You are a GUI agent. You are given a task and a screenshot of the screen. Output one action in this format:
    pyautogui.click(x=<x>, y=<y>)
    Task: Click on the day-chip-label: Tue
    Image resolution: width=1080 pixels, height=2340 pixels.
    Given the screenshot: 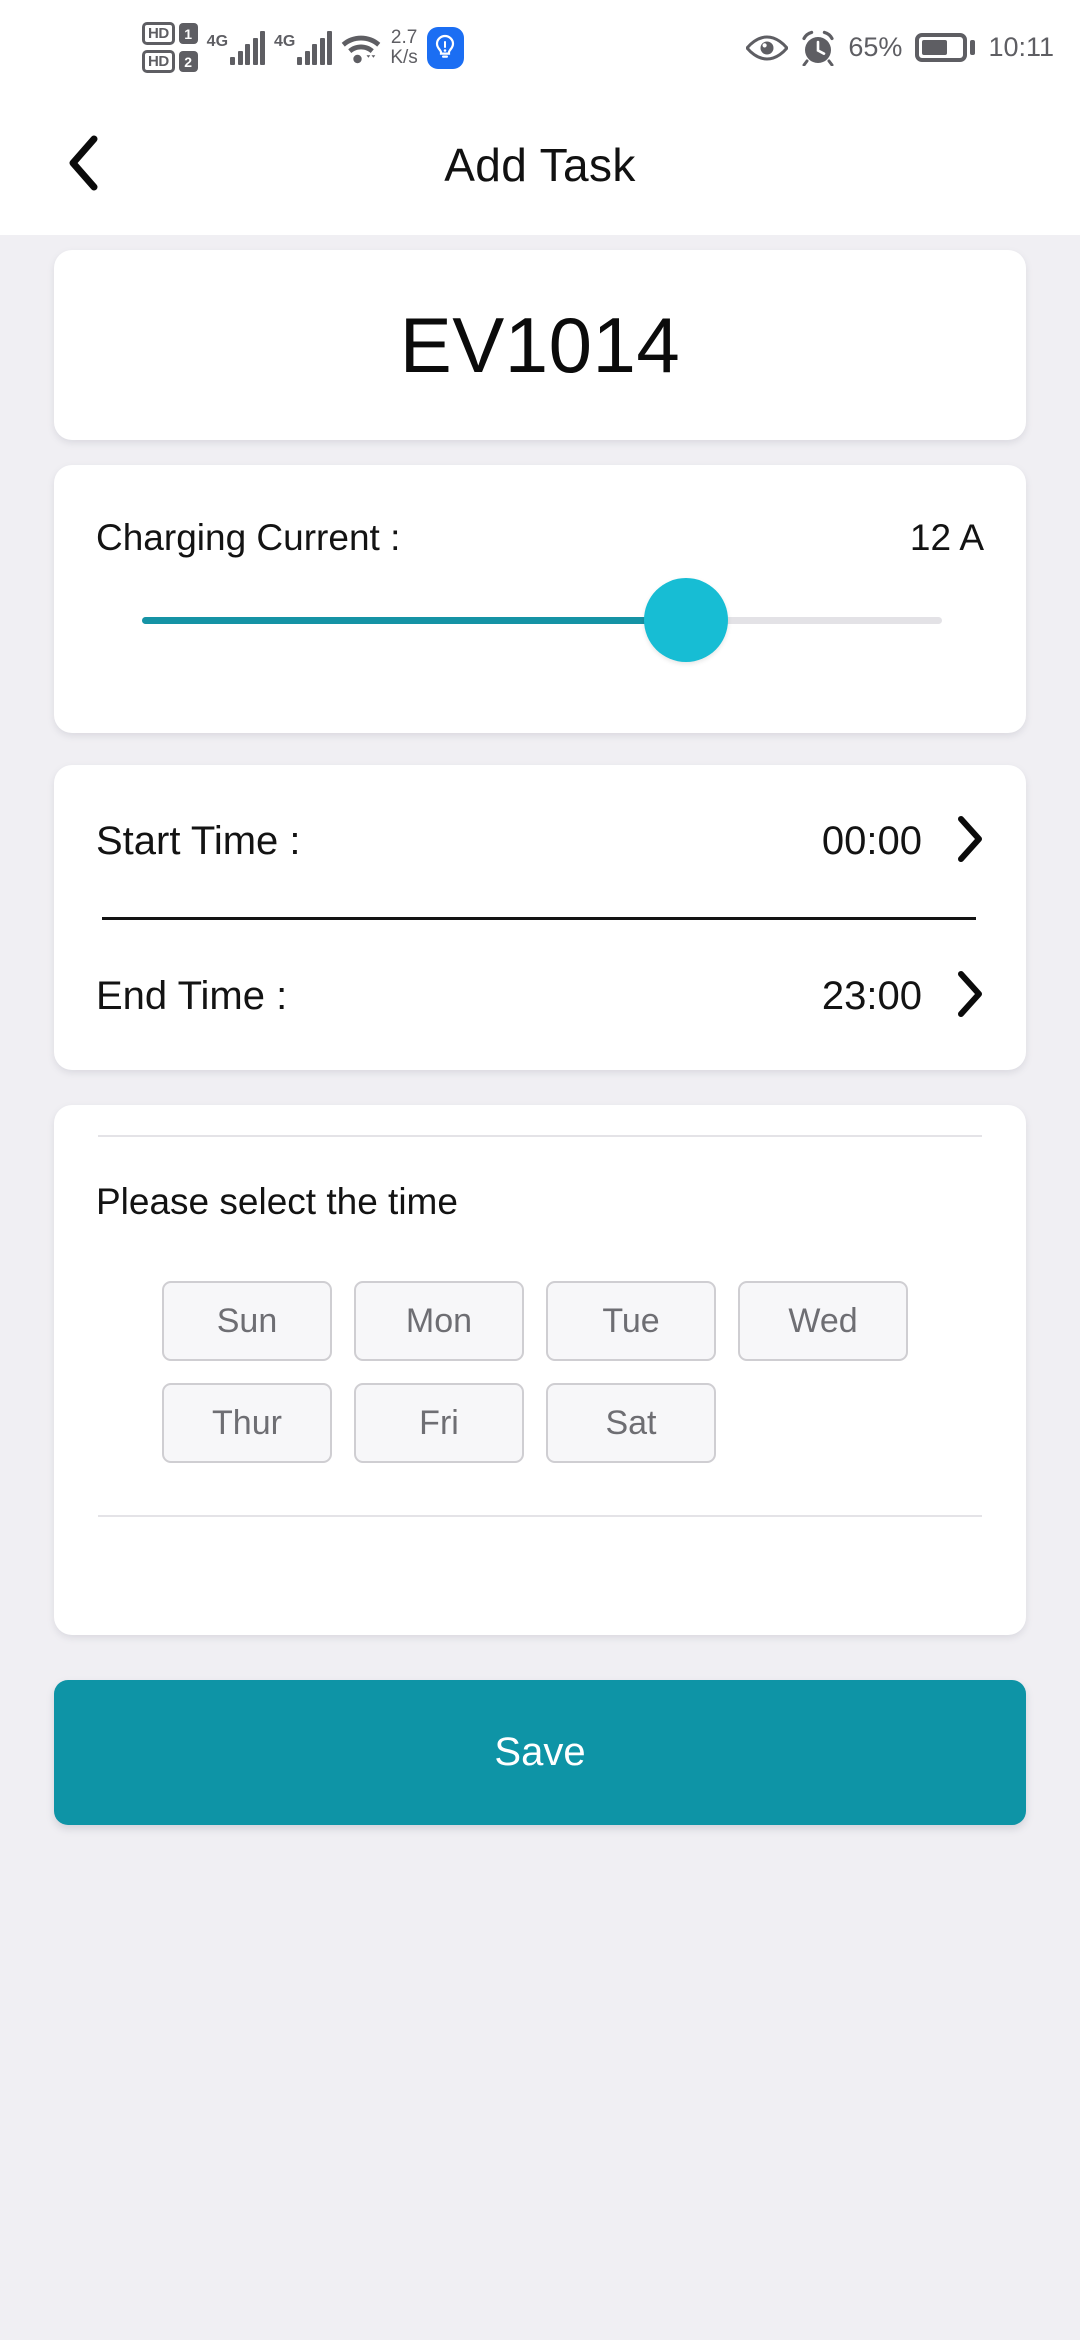 What is the action you would take?
    pyautogui.click(x=631, y=1320)
    